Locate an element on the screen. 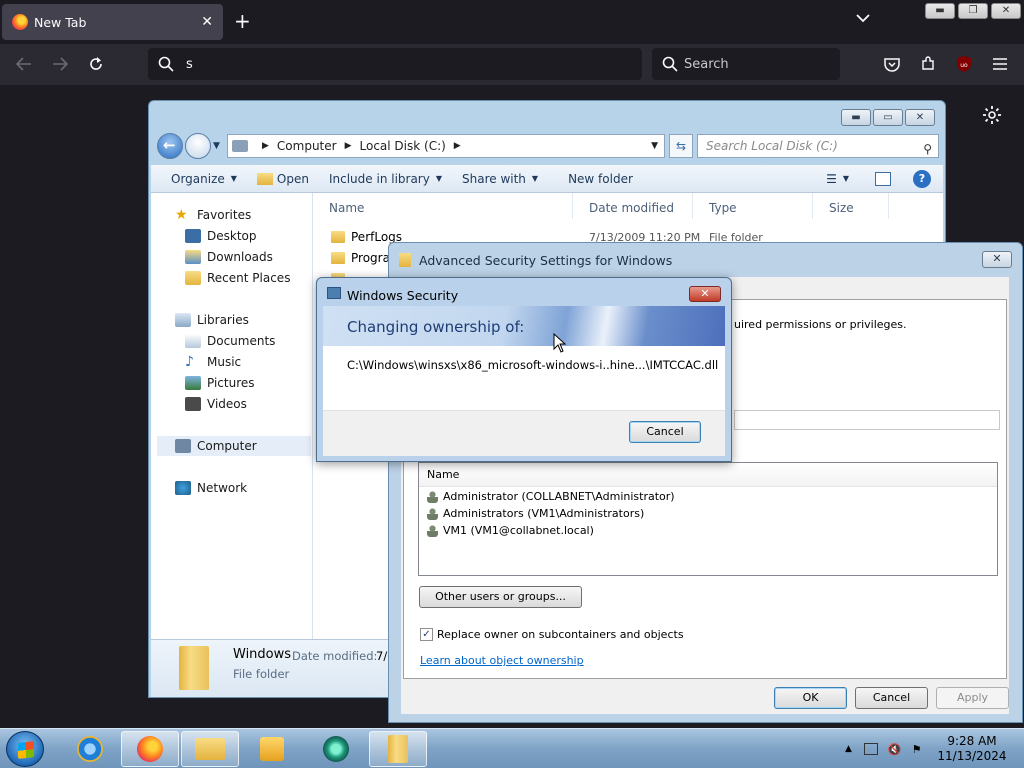 The height and width of the screenshot is (768, 1024). network-icon is located at coordinates (870, 749).